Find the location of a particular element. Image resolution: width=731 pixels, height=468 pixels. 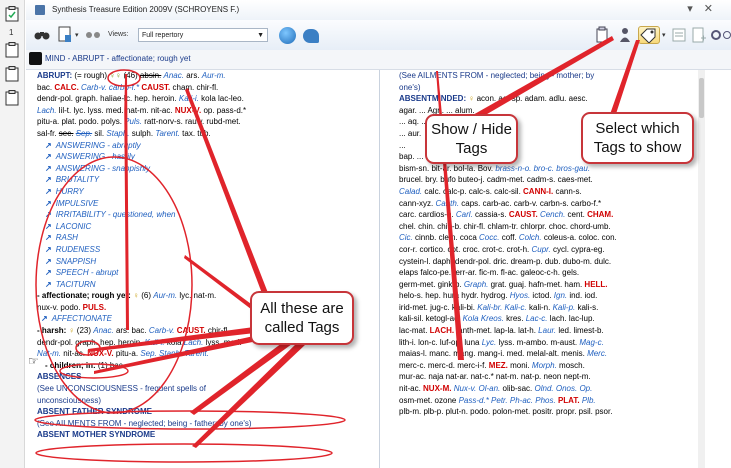

scrollbar-thumb is located at coordinates (701, 98).